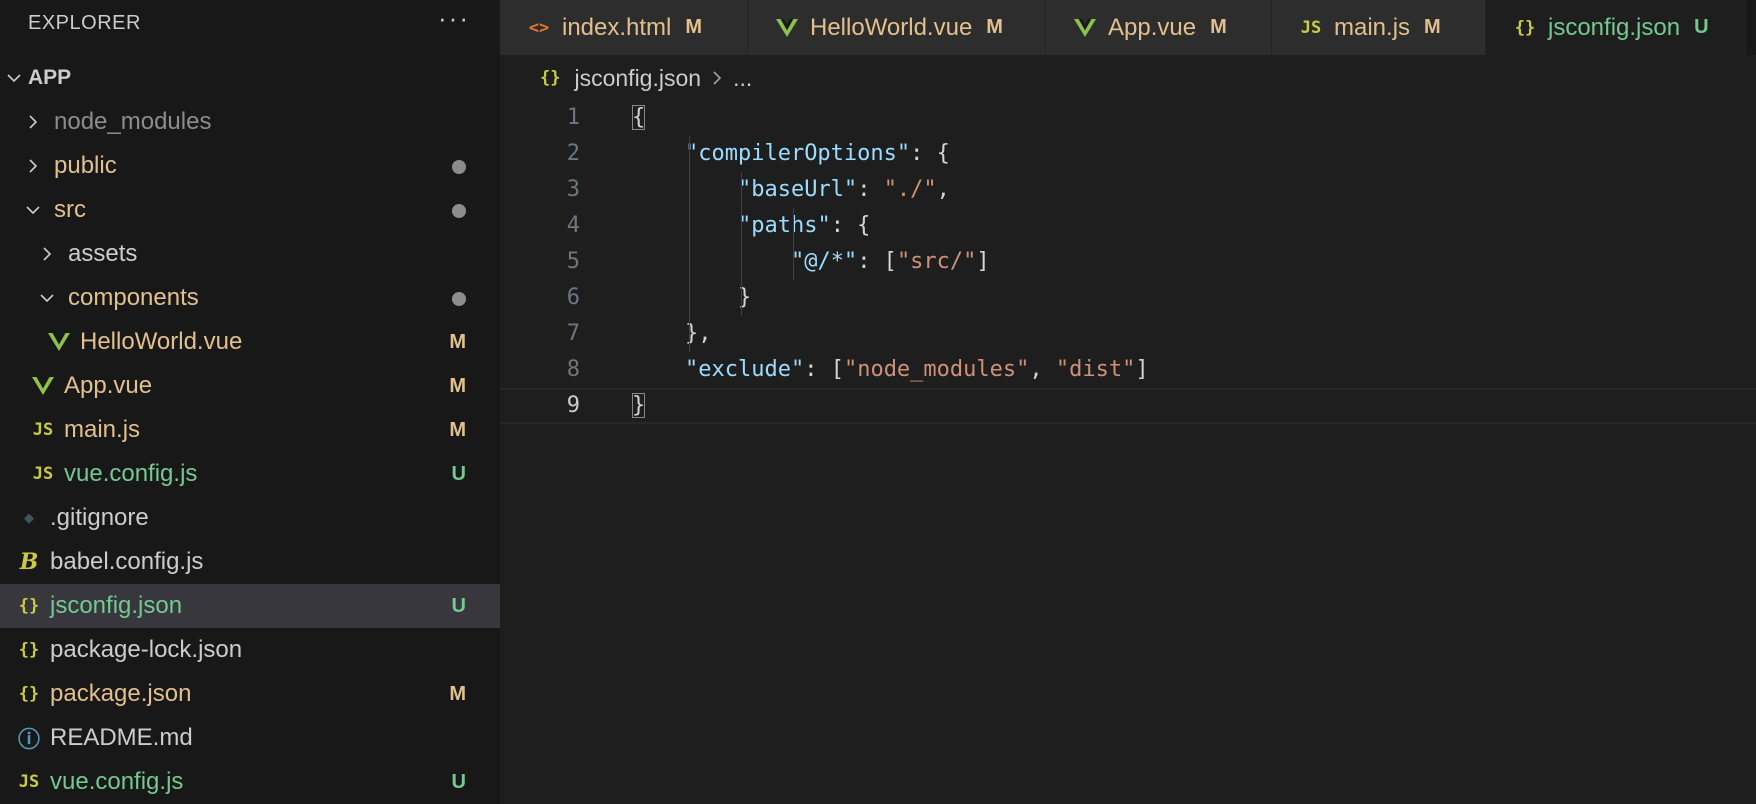  I want to click on code-text: "compilerOptions": {, so click(791, 154).